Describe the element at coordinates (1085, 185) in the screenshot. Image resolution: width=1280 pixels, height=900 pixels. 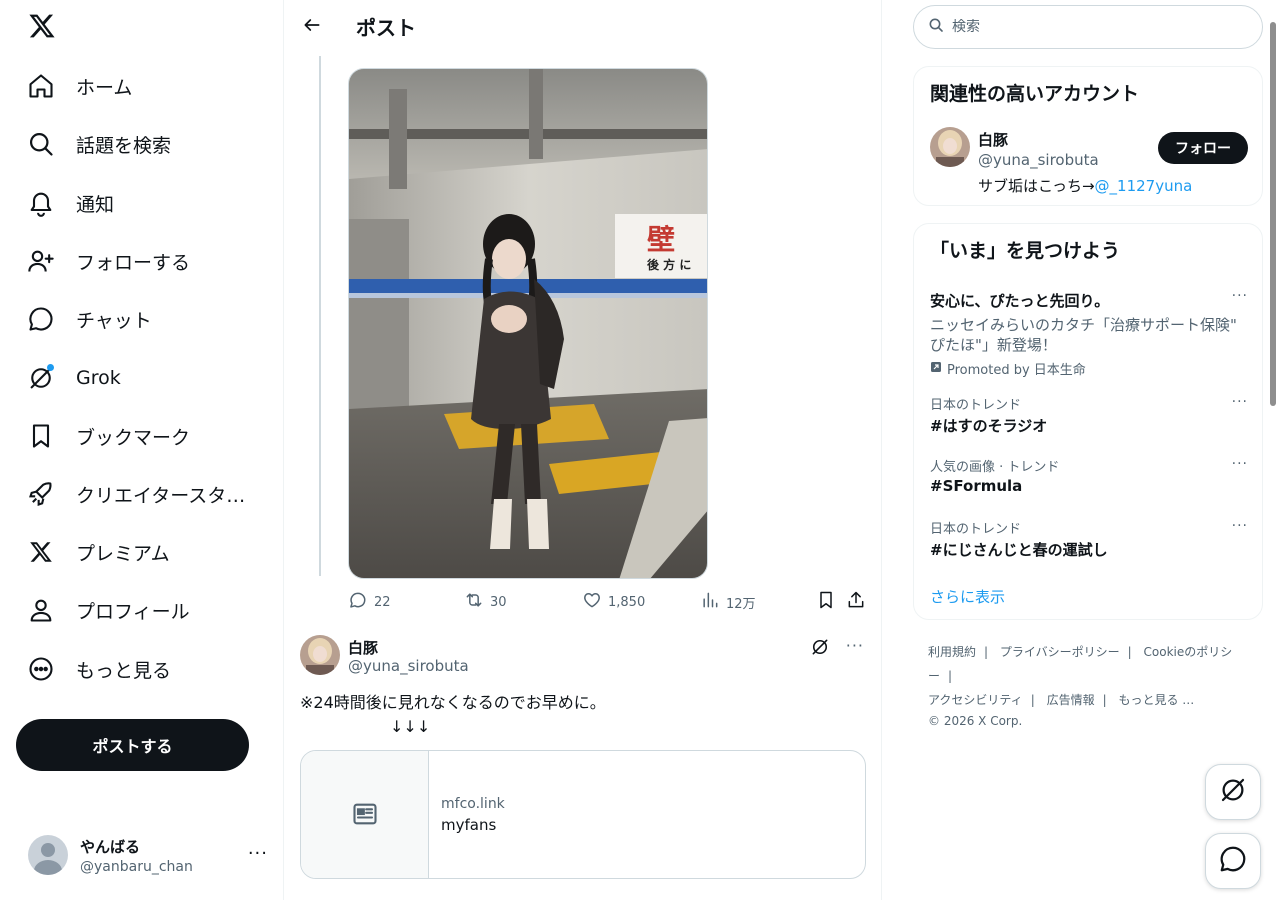
I see `related-account-bio: サブ垢はこっち→@_1127yuna` at that location.